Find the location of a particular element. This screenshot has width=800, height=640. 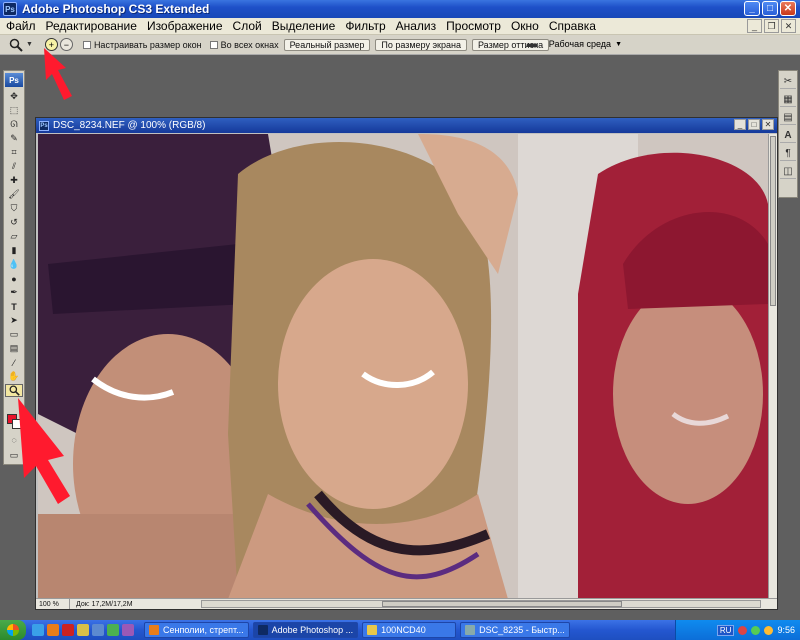

system-tray: RU 9:56 is located at coordinates (737, 630).